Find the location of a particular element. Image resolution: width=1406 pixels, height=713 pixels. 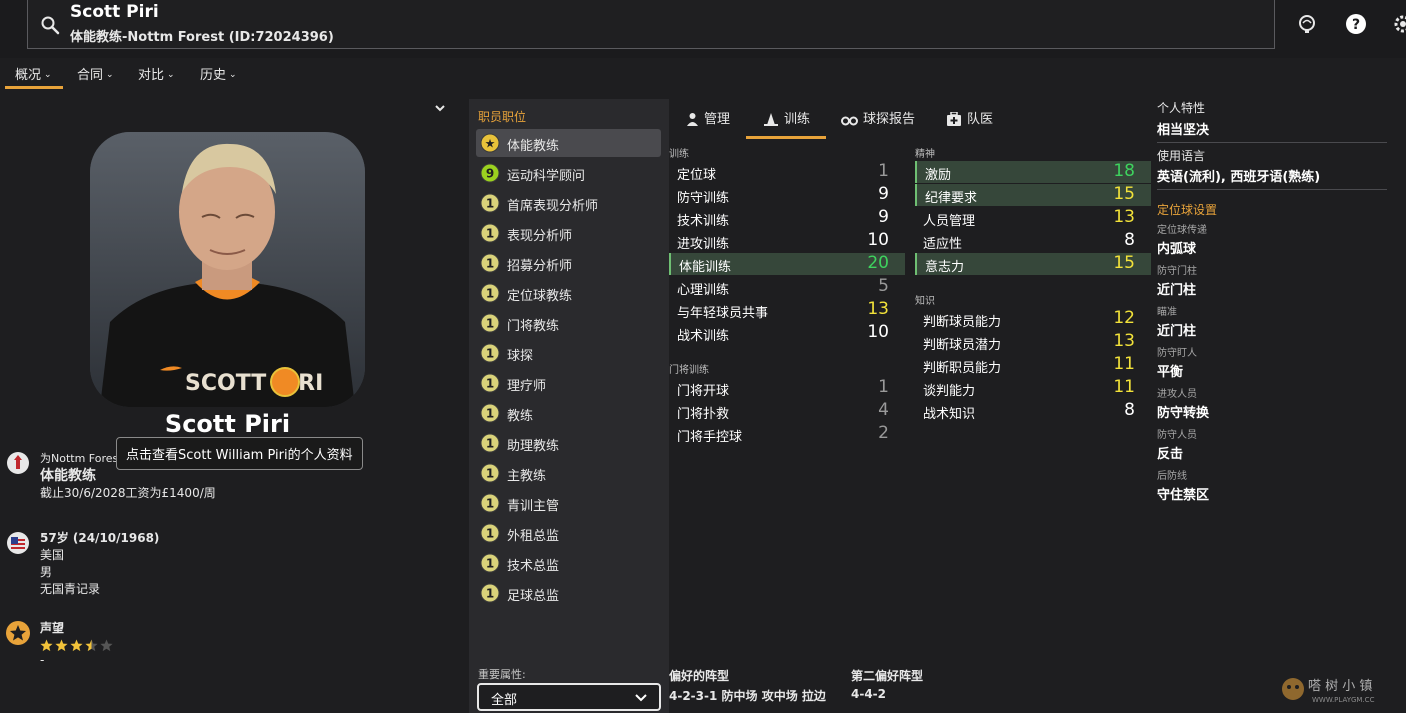

tab-management: 管理 is located at coordinates (708, 123).